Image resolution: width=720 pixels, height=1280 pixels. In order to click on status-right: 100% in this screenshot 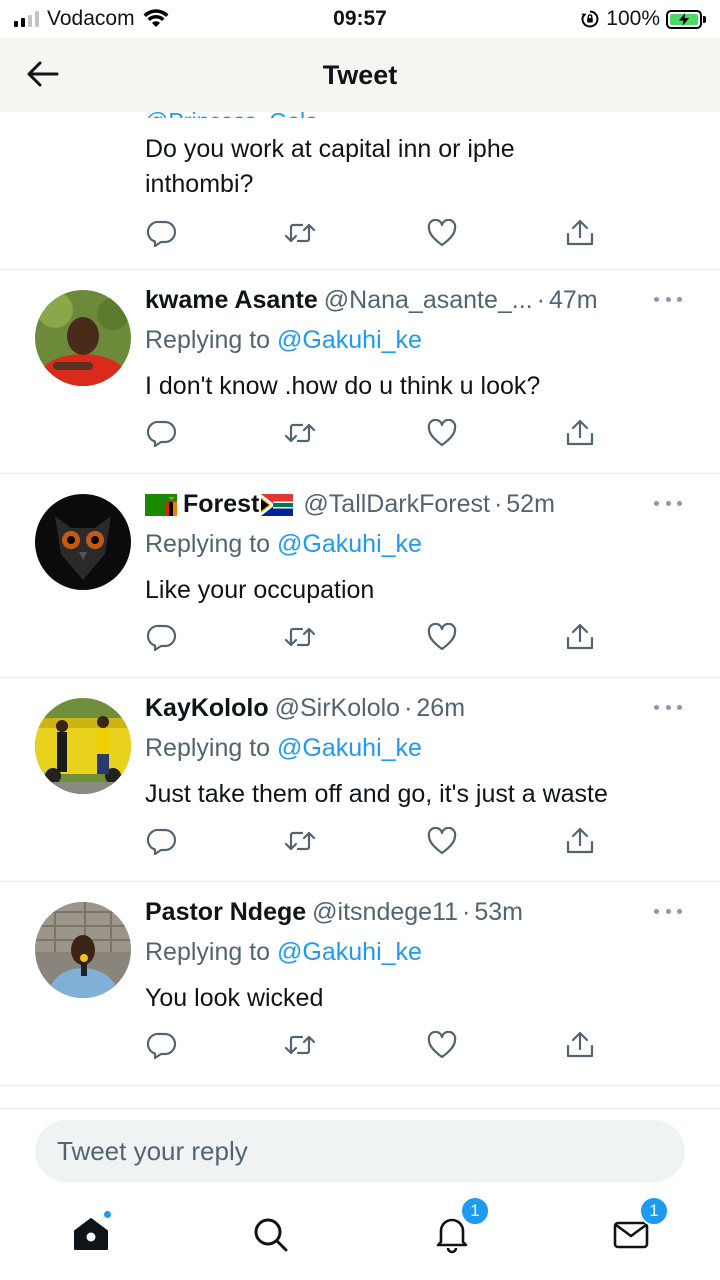, I will do `click(643, 19)`.